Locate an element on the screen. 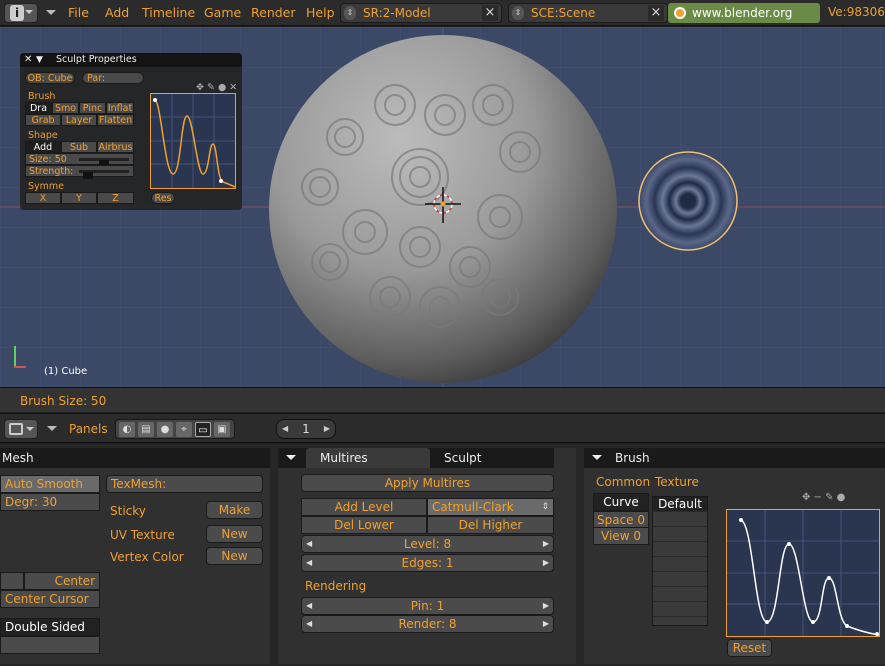 The image size is (885, 666). menu-timeline: Timeline is located at coordinates (168, 12).